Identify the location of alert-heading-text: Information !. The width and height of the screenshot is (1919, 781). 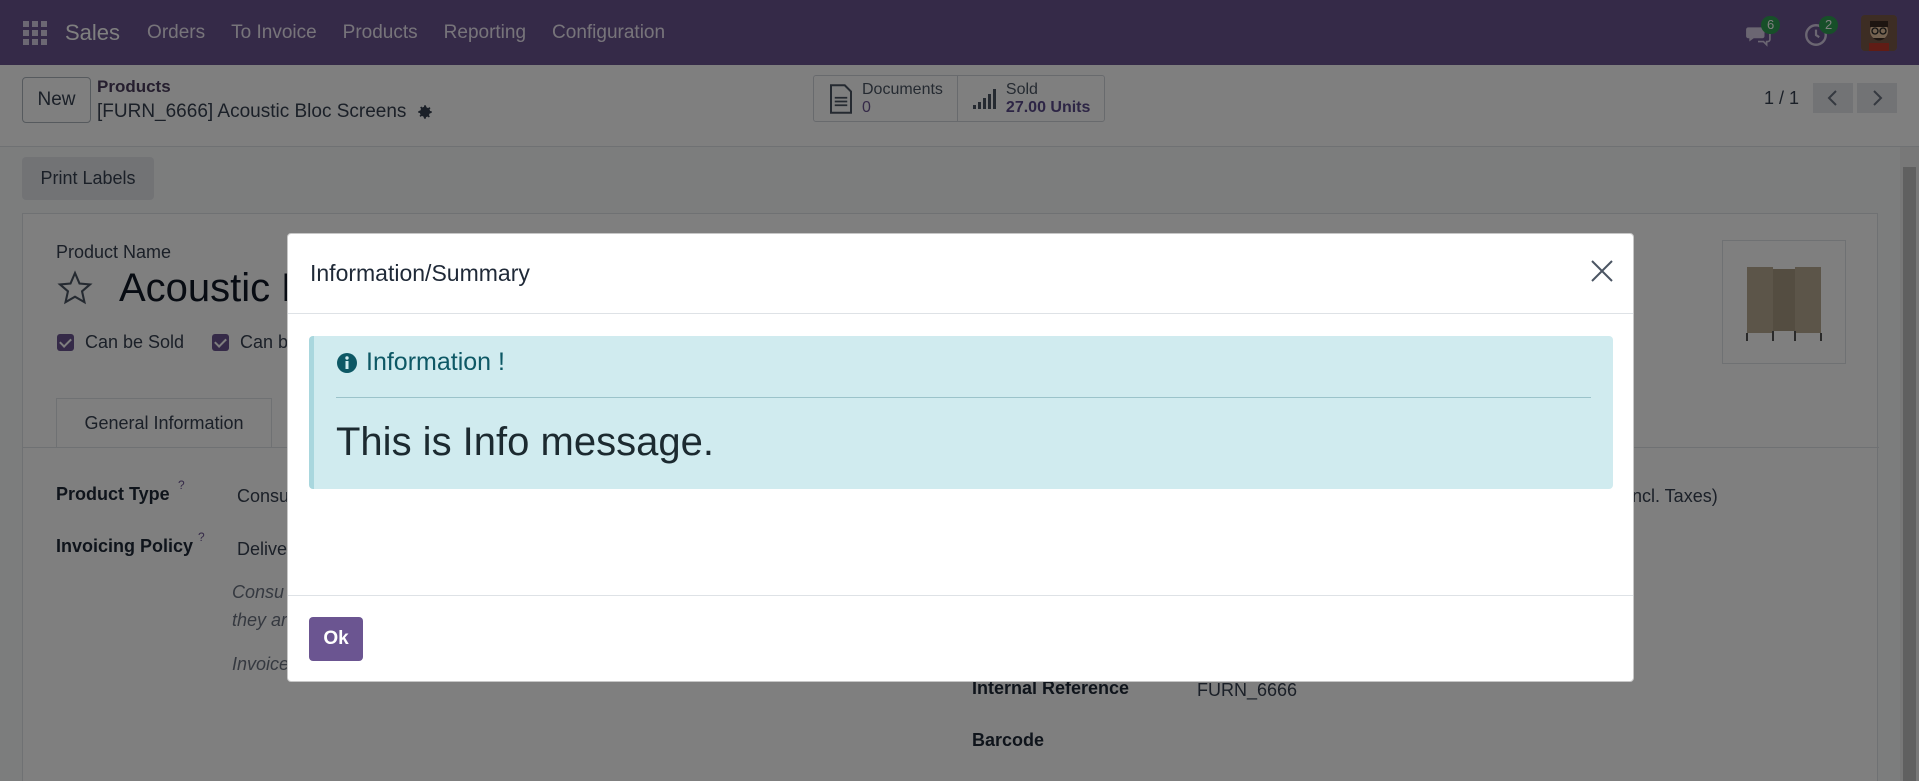
(435, 362).